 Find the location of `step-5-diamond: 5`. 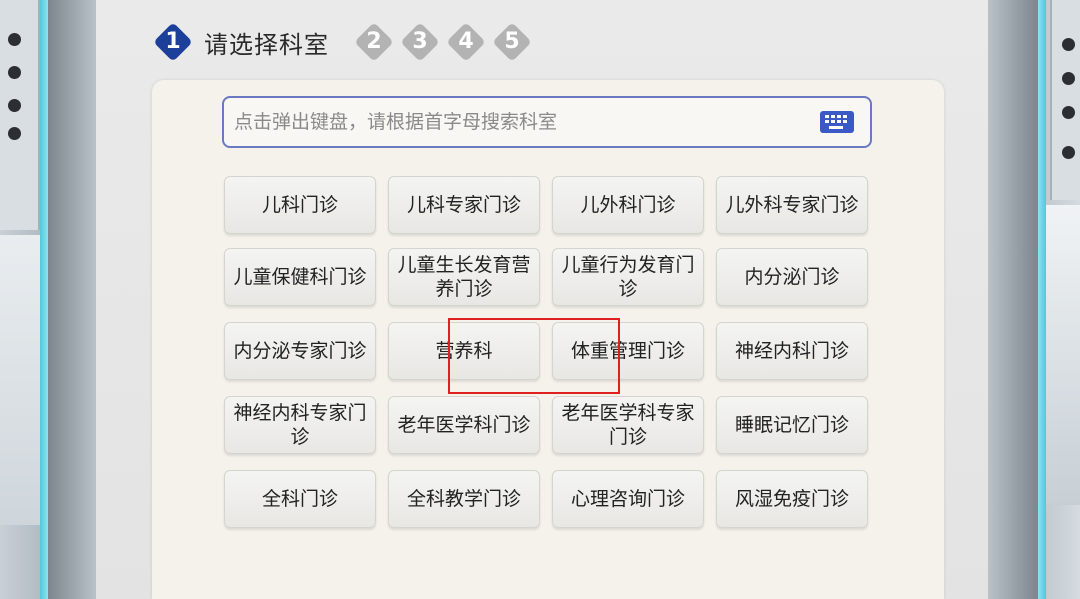

step-5-diamond: 5 is located at coordinates (512, 42).